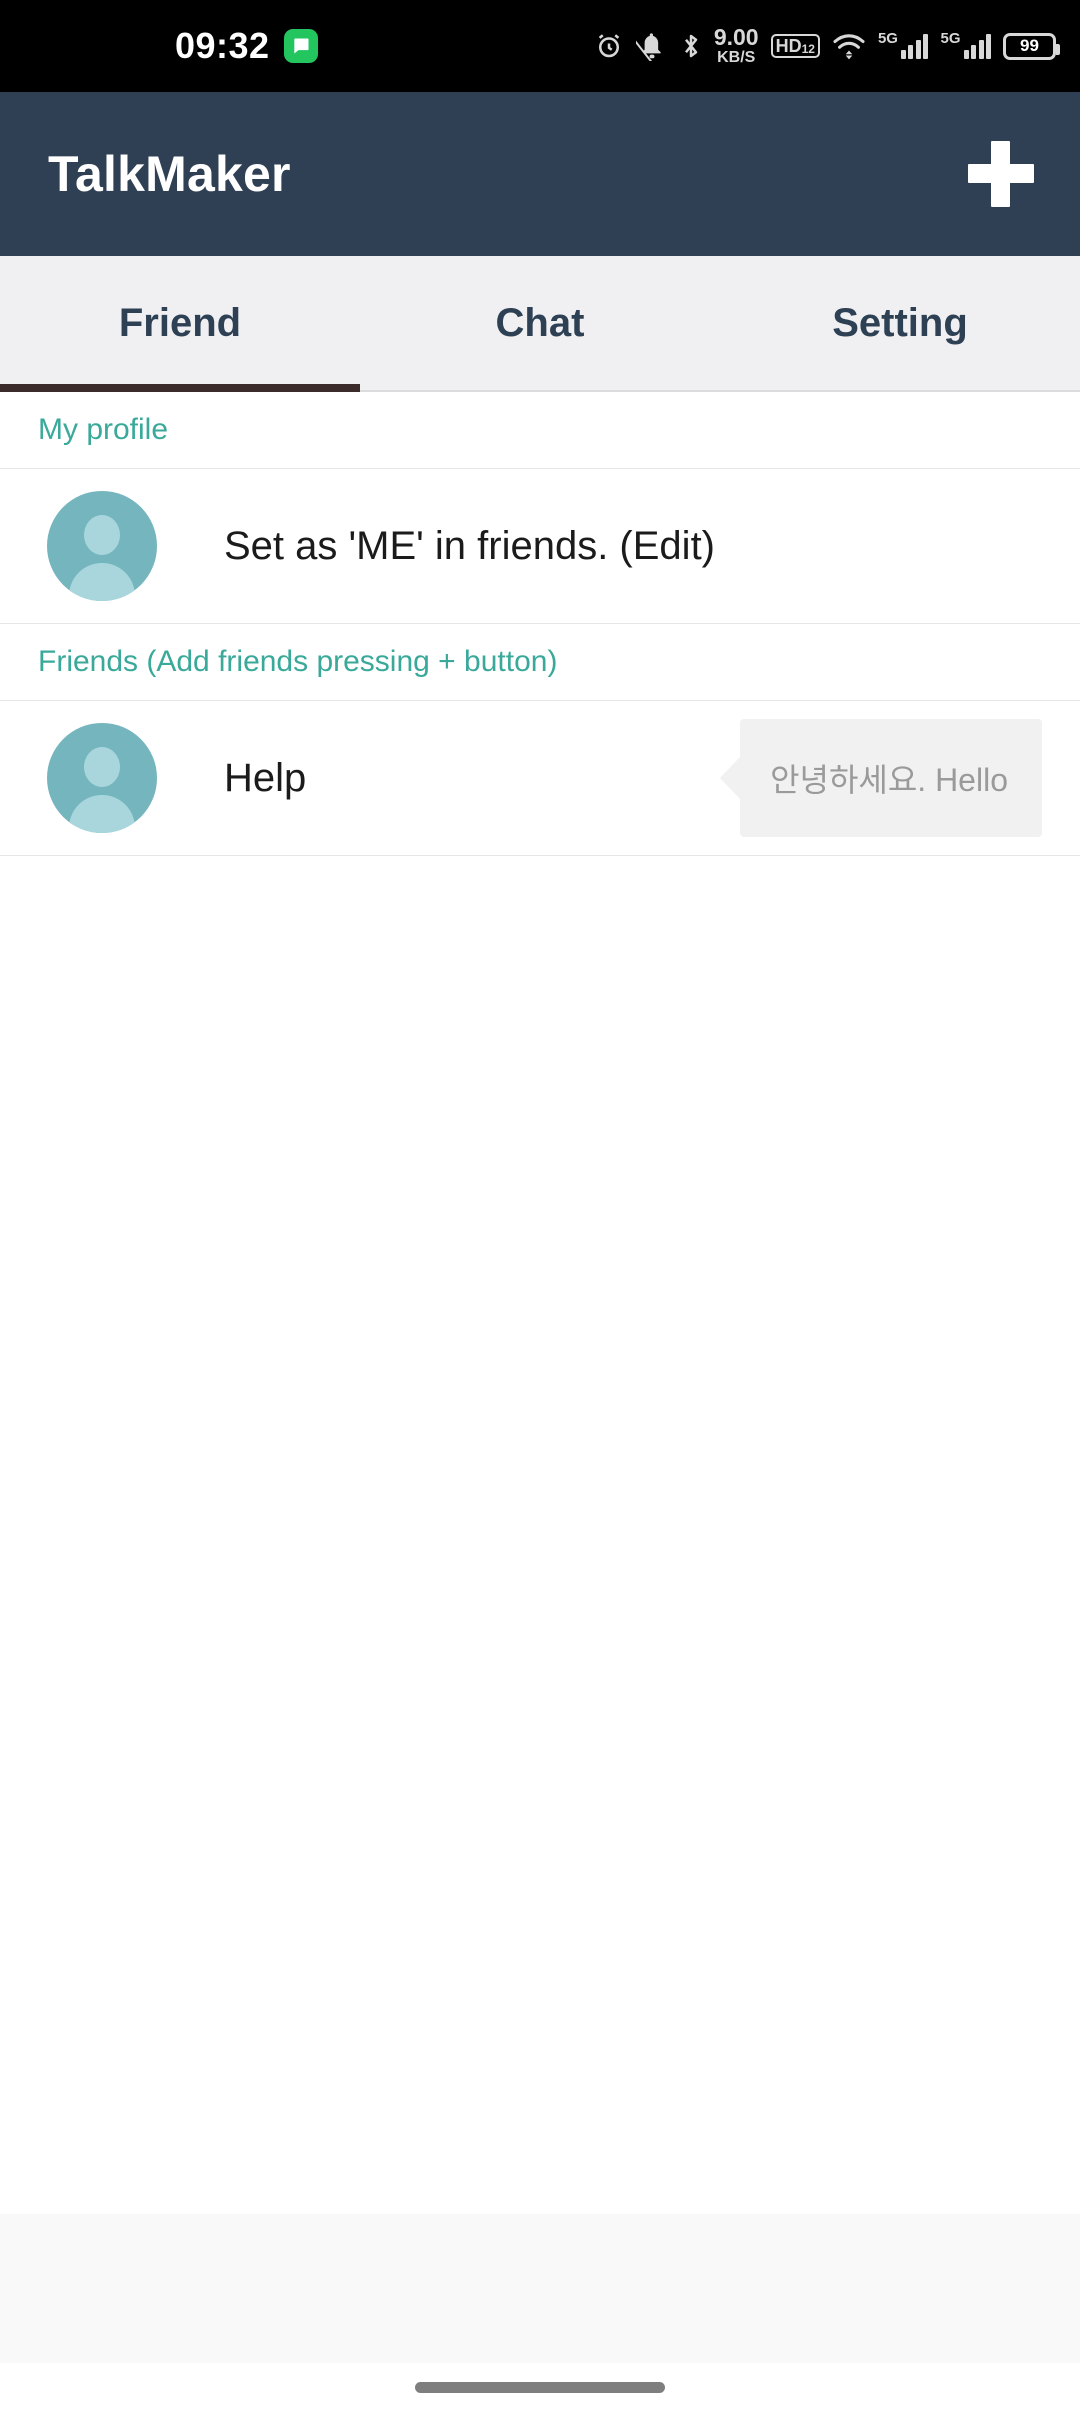  Describe the element at coordinates (736, 57) in the screenshot. I see `network-speed-unit: KB/S` at that location.